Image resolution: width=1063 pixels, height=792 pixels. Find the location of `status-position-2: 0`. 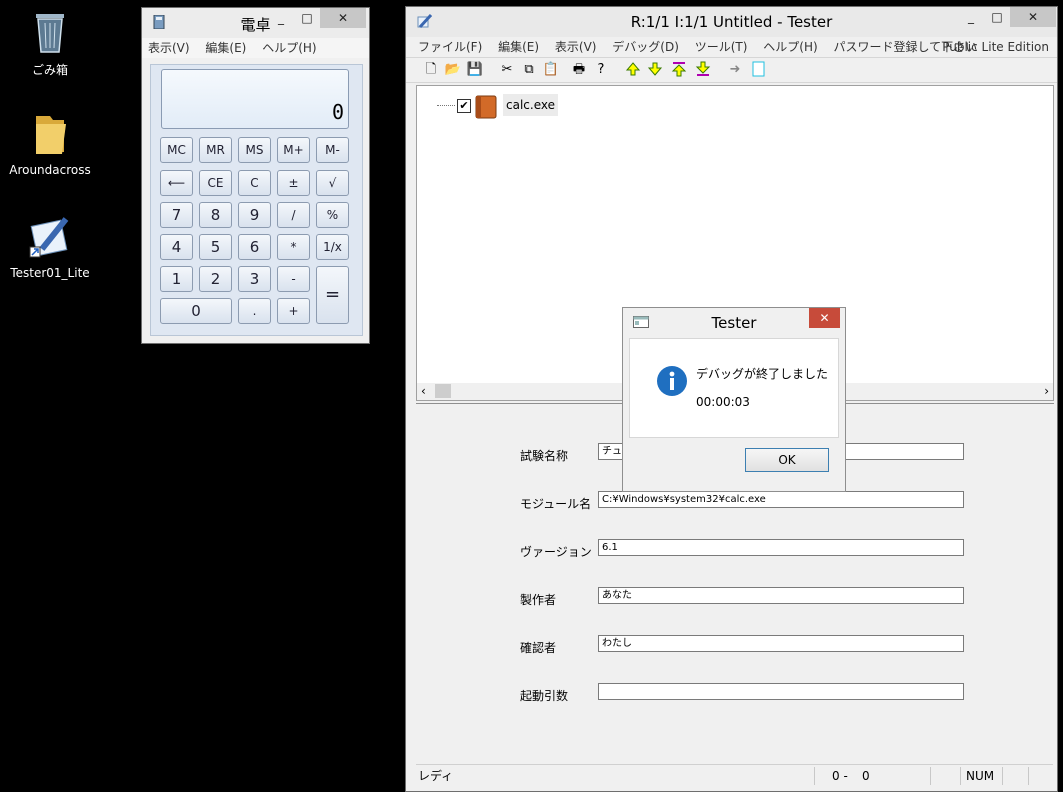

status-position-2: 0 is located at coordinates (866, 776).